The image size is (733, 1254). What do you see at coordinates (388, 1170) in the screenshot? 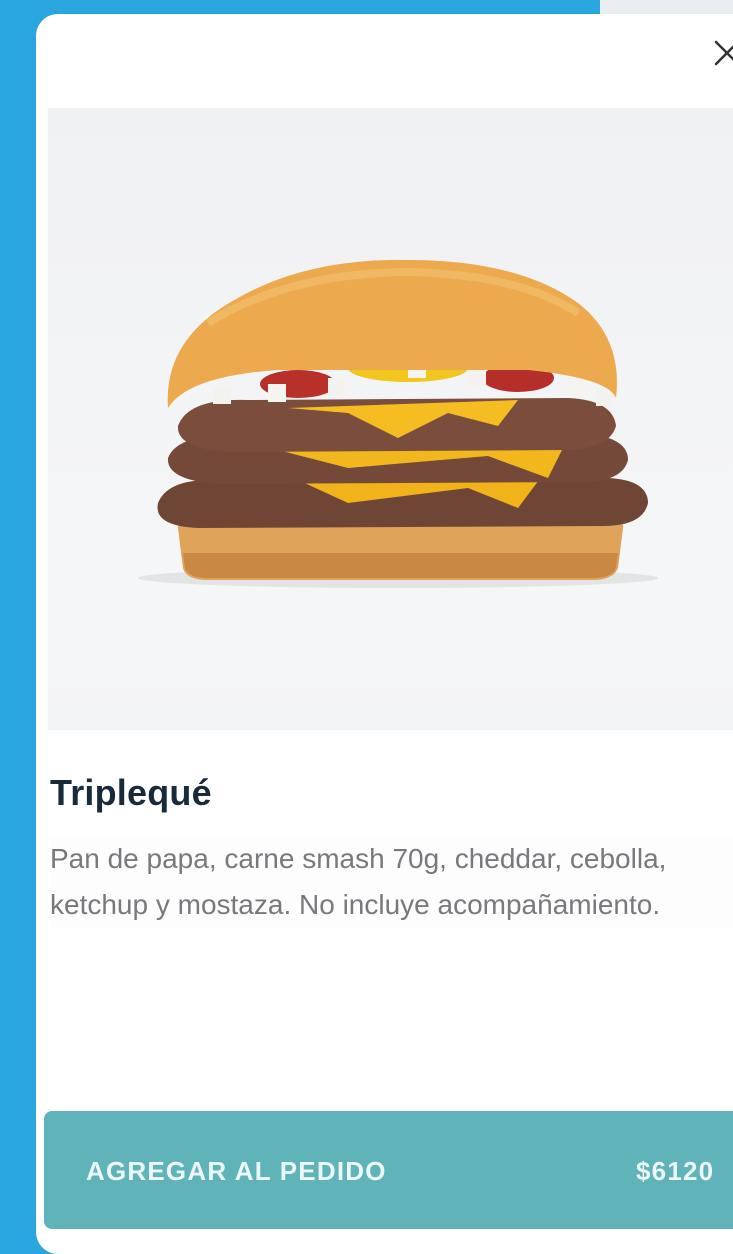
I see `add-to-order-button: AGREGAR AL PEDIDO $6120` at bounding box center [388, 1170].